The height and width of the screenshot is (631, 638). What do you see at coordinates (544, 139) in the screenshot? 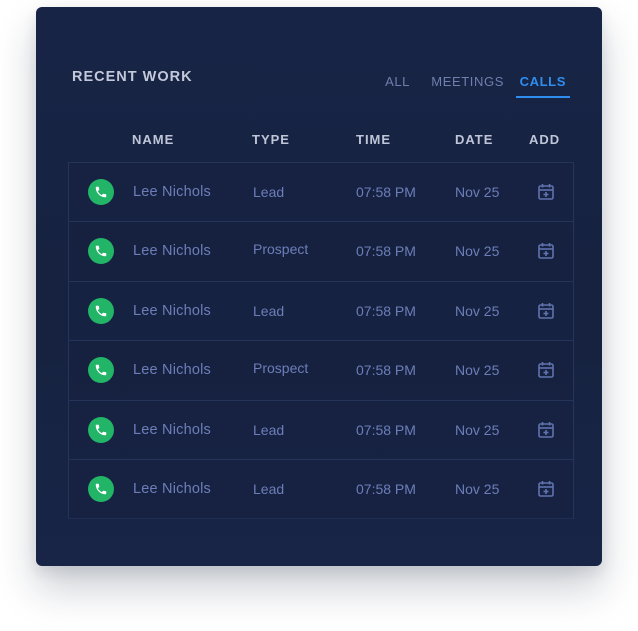
I see `column-header-add: ADD` at bounding box center [544, 139].